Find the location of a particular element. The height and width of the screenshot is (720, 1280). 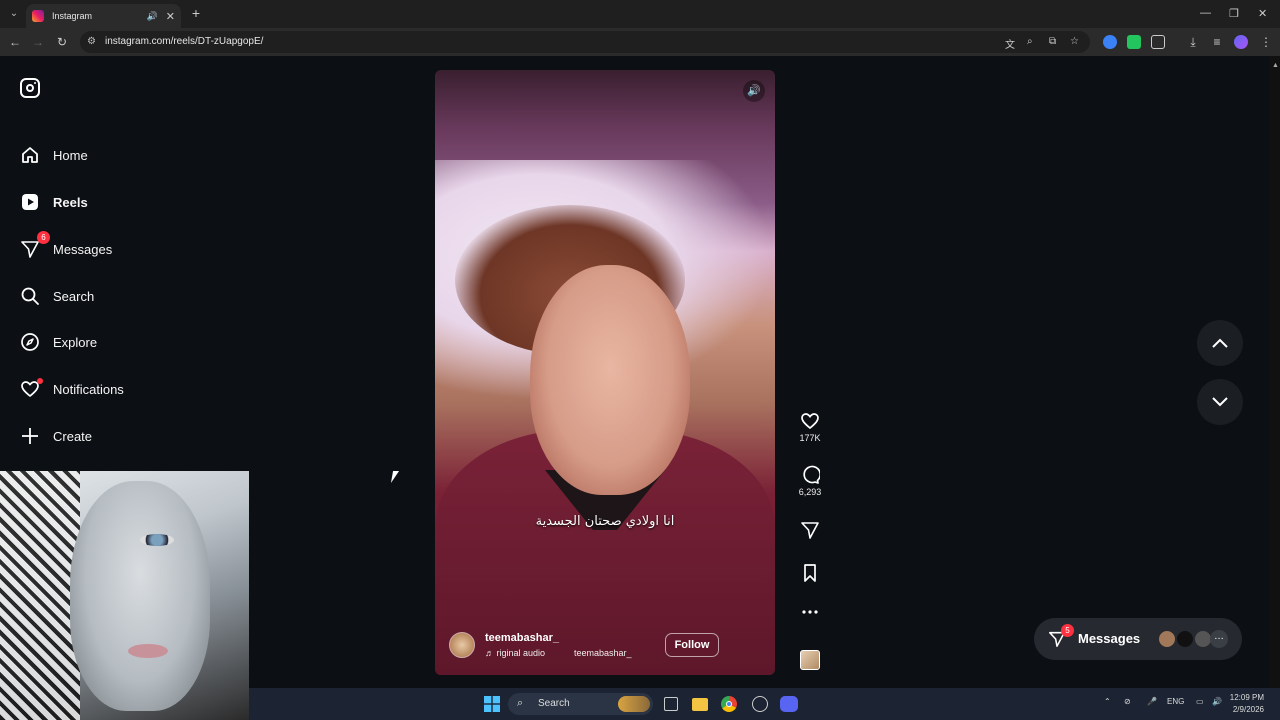

extension-shield-icon is located at coordinates (1134, 42).